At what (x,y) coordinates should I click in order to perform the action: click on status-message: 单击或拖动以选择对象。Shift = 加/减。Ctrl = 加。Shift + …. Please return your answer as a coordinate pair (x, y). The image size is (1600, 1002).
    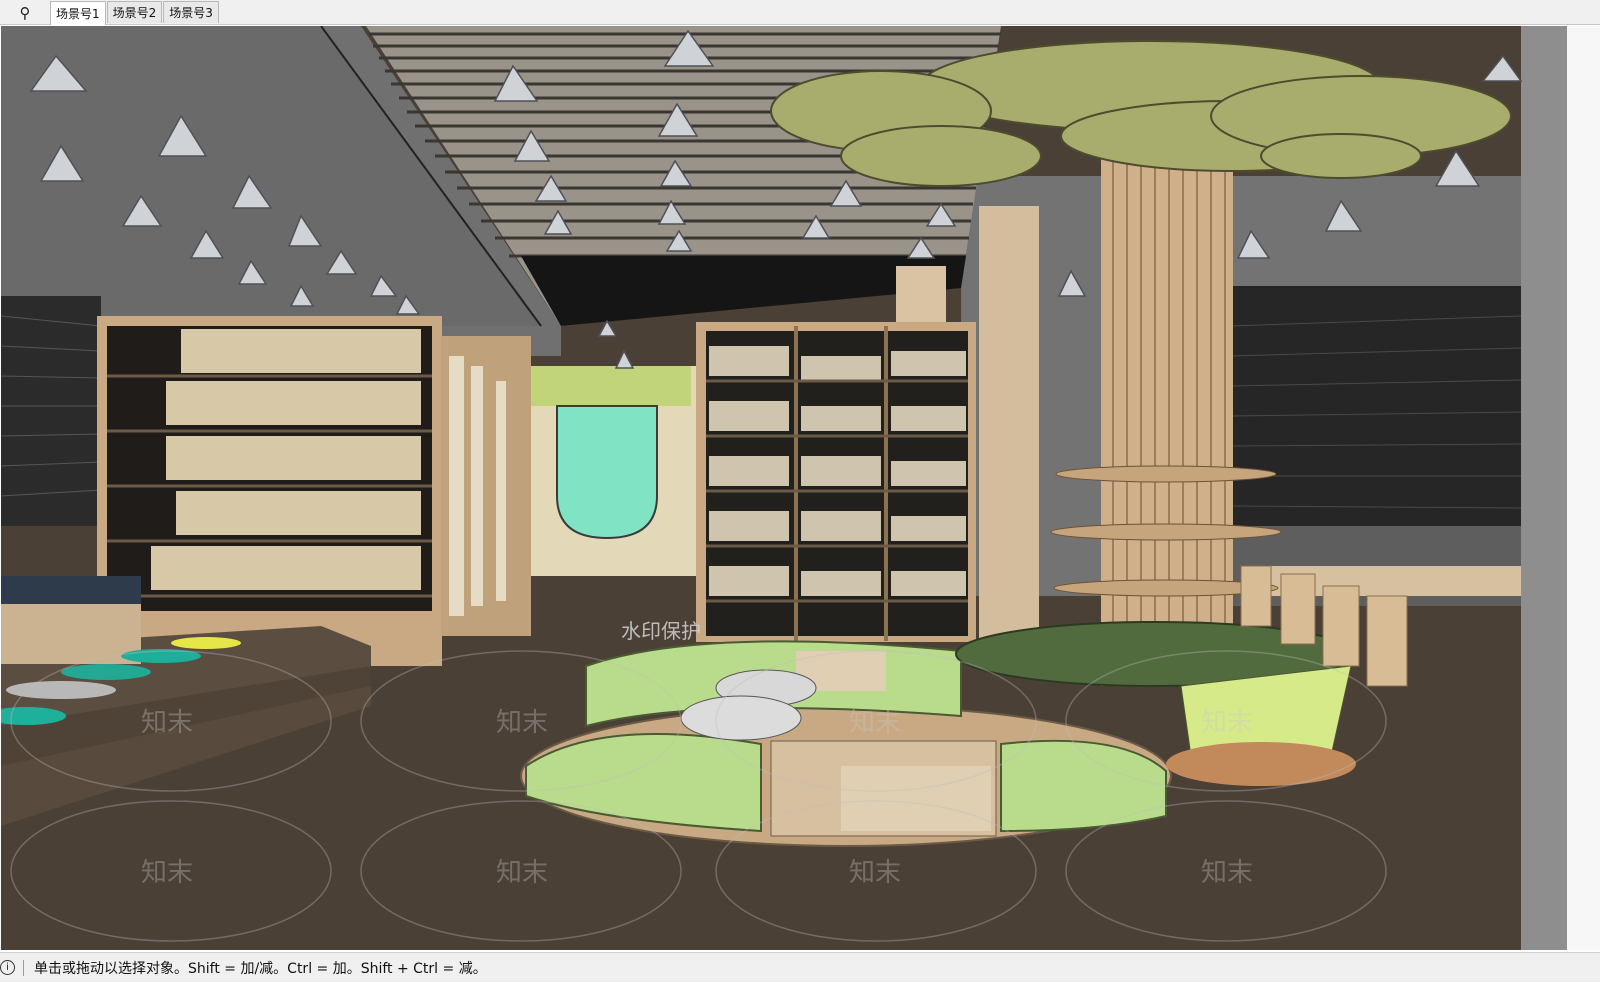
    Looking at the image, I should click on (260, 968).